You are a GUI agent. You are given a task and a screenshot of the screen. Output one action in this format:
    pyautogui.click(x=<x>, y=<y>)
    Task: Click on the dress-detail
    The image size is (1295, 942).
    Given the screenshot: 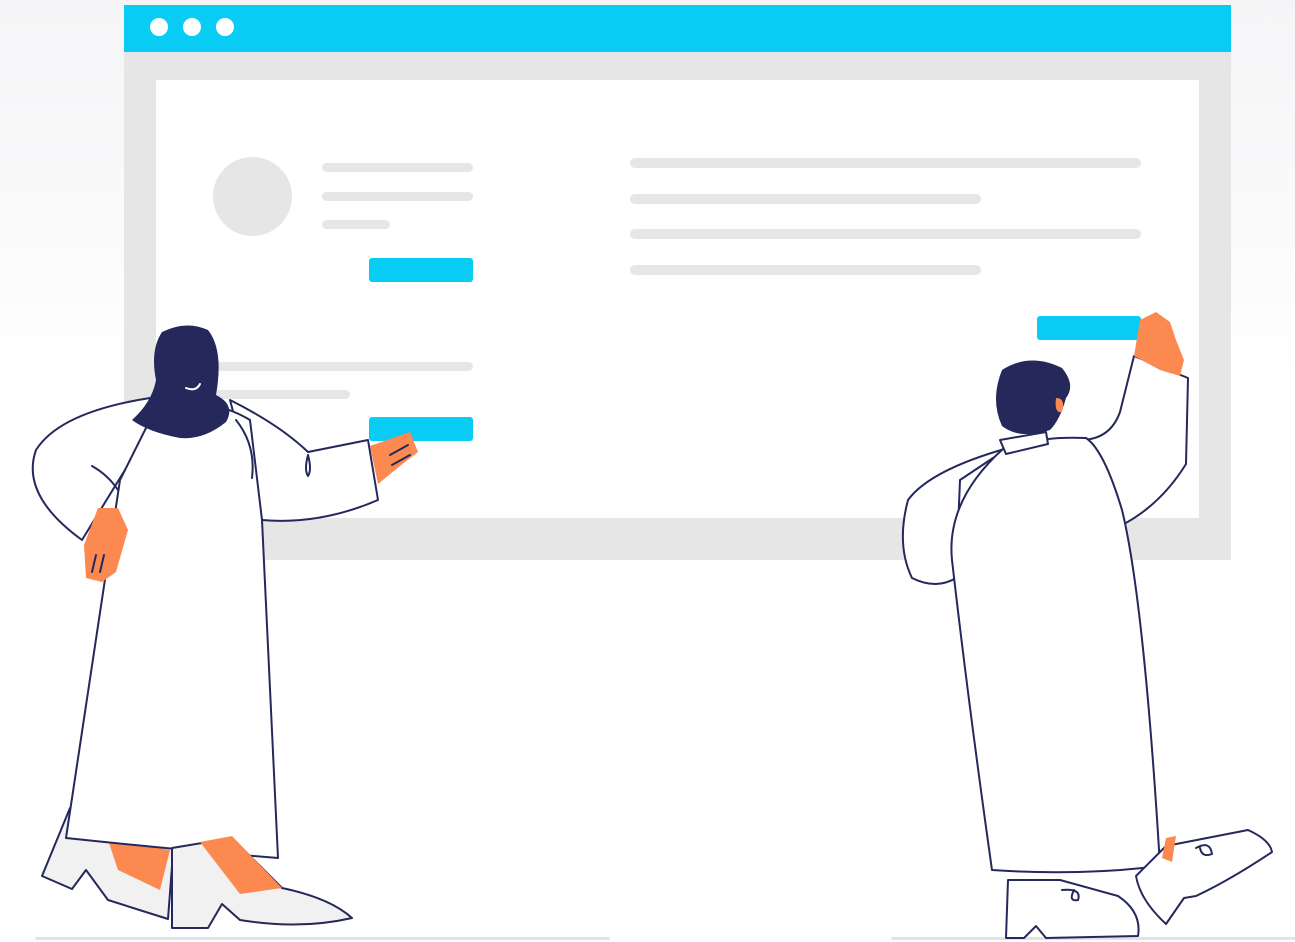 What is the action you would take?
    pyautogui.click(x=105, y=478)
    